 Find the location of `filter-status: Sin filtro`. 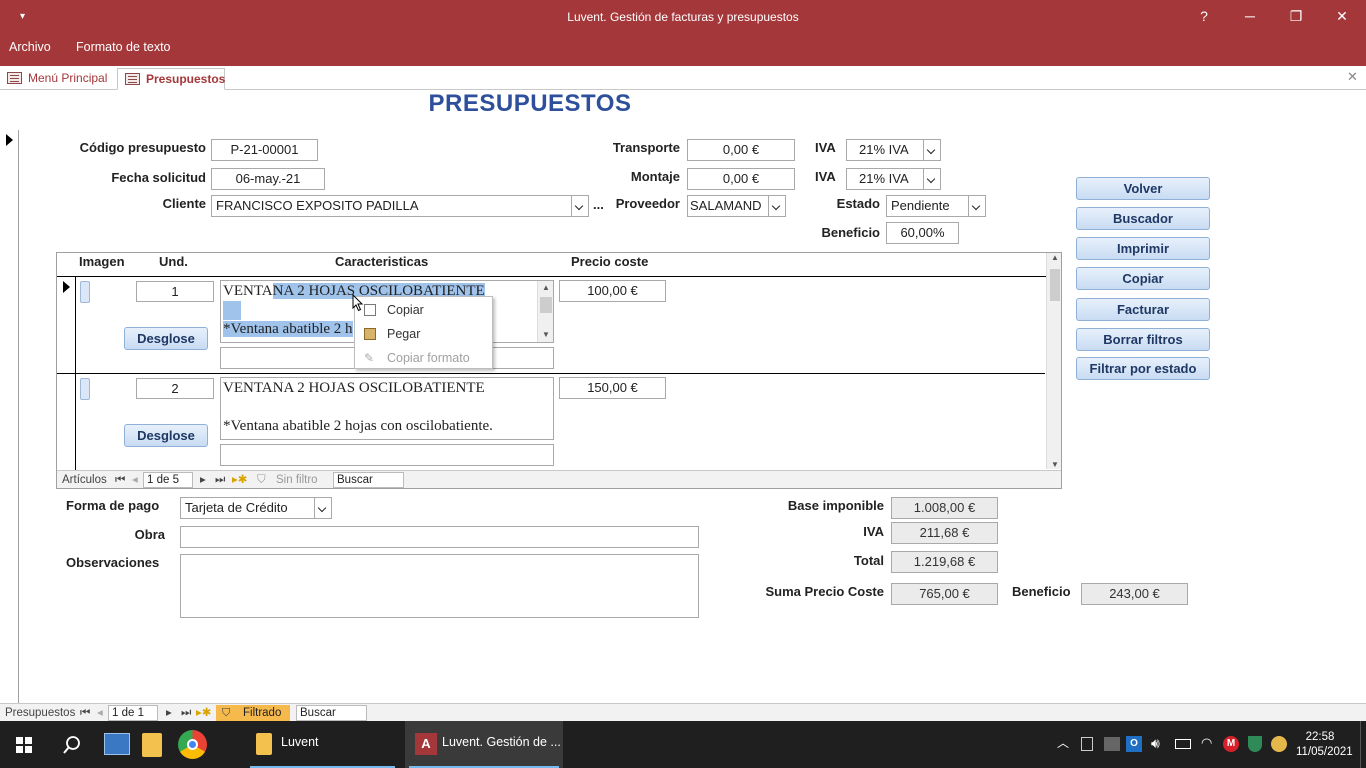

filter-status: Sin filtro is located at coordinates (297, 479).